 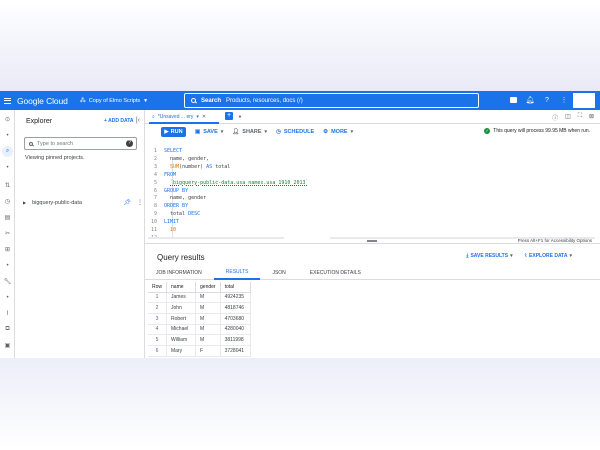 What do you see at coordinates (166, 191) in the screenshot?
I see `code-line: 6 GROUP BY` at bounding box center [166, 191].